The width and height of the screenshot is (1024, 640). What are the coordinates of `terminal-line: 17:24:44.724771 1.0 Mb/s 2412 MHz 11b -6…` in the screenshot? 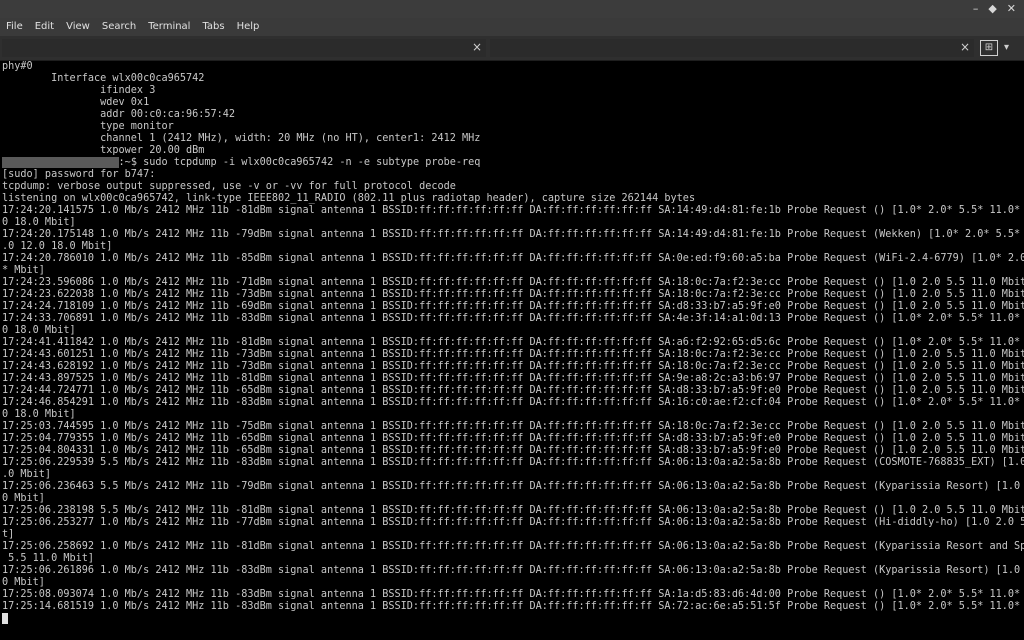 It's located at (513, 390).